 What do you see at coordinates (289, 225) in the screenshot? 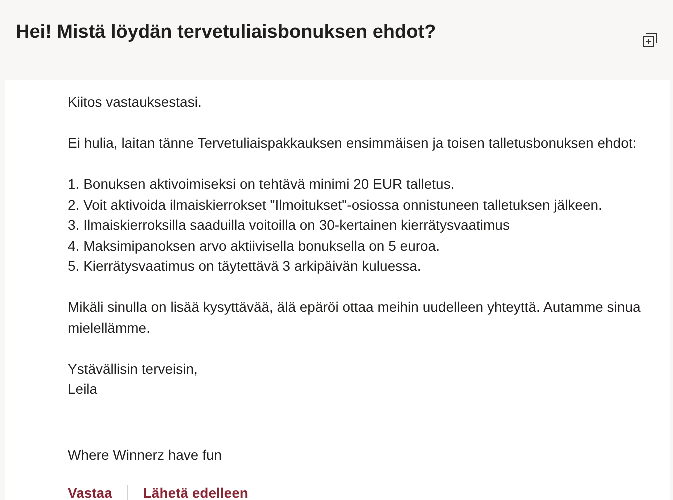
I see `list-item: 3. Ilmaiskierroksilla saaduilla voitoilla on 30-kertainen kierrätysvaatimus` at bounding box center [289, 225].